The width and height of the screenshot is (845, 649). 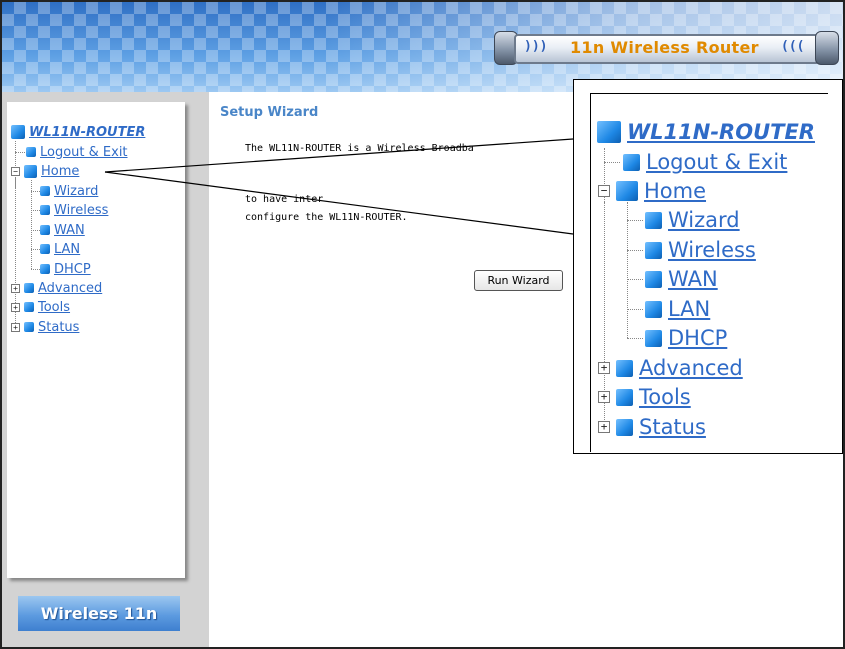 I want to click on zoom-item-dhcp: DHCP, so click(x=686, y=338).